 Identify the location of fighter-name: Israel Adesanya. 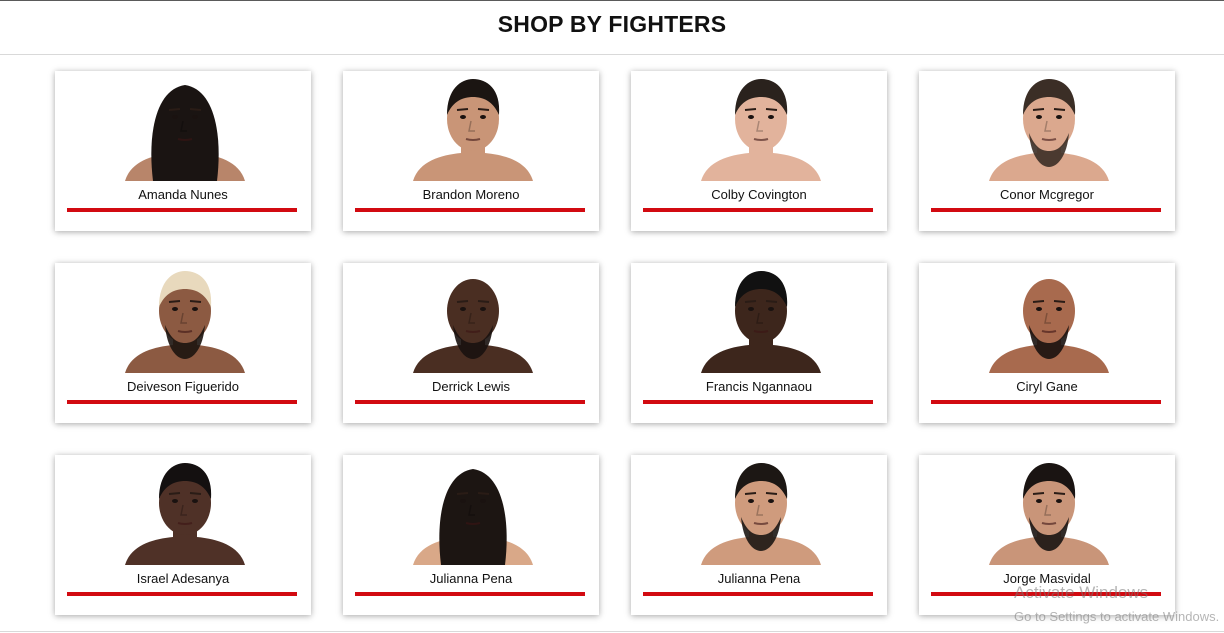
(183, 578).